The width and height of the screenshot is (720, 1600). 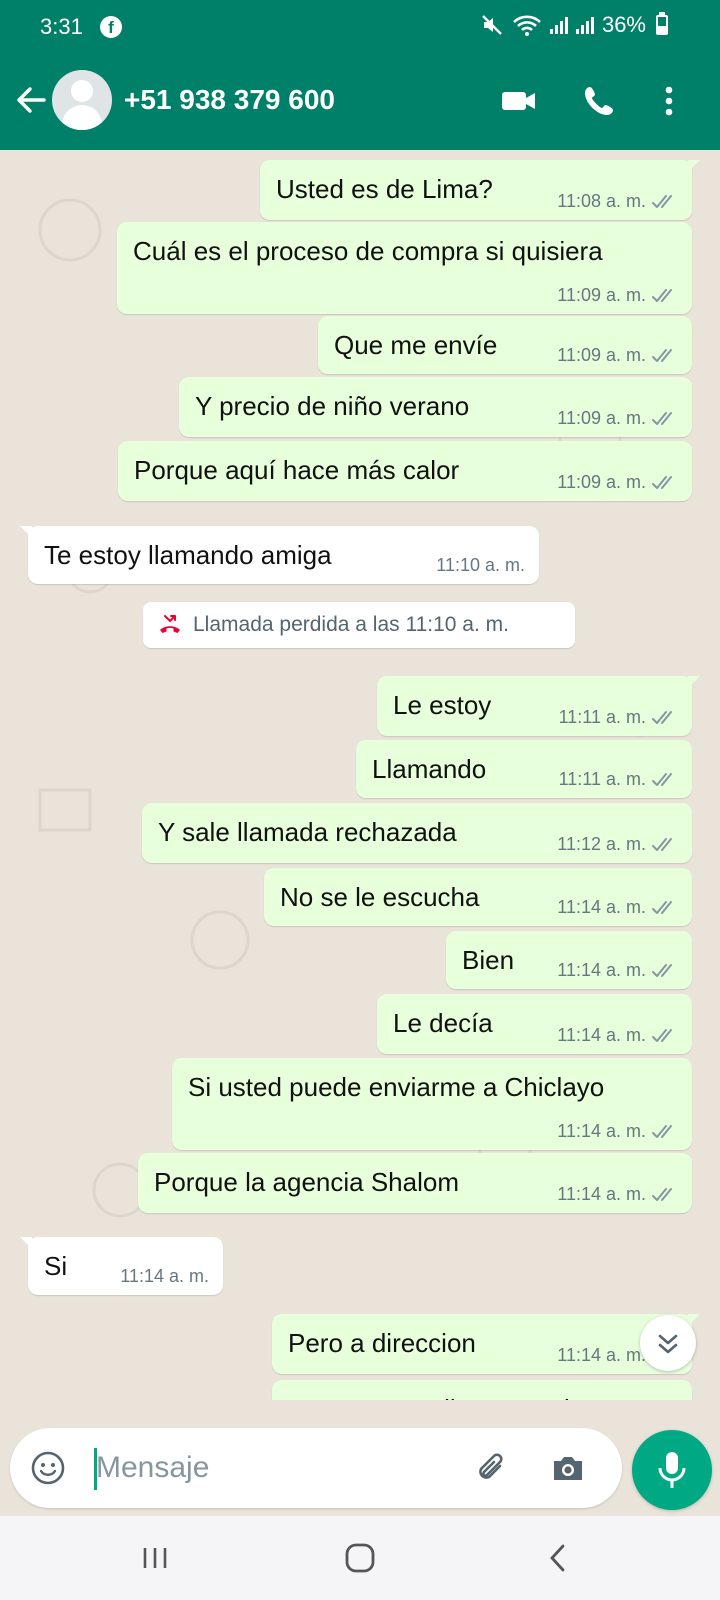 What do you see at coordinates (486, 1344) in the screenshot?
I see `outgoing-message: Pero a direccion 11:14 a. m.` at bounding box center [486, 1344].